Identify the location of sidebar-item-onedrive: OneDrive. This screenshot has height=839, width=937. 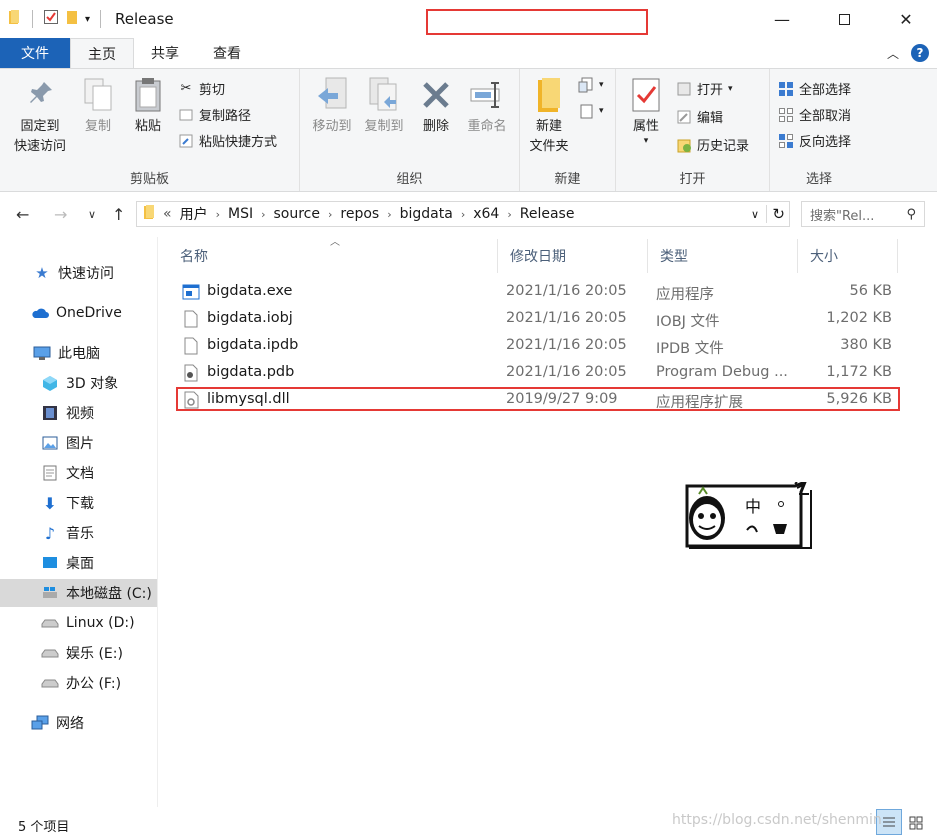
(78, 313).